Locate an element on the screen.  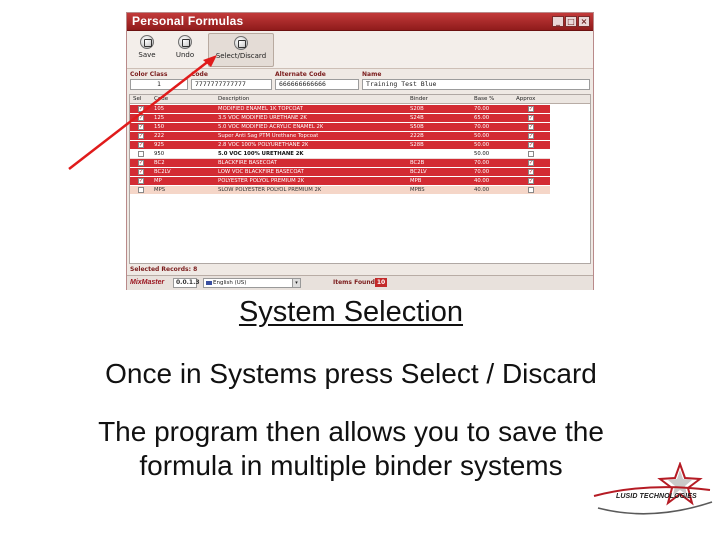
name-field: Training Test Blue is located at coordinates (476, 84).